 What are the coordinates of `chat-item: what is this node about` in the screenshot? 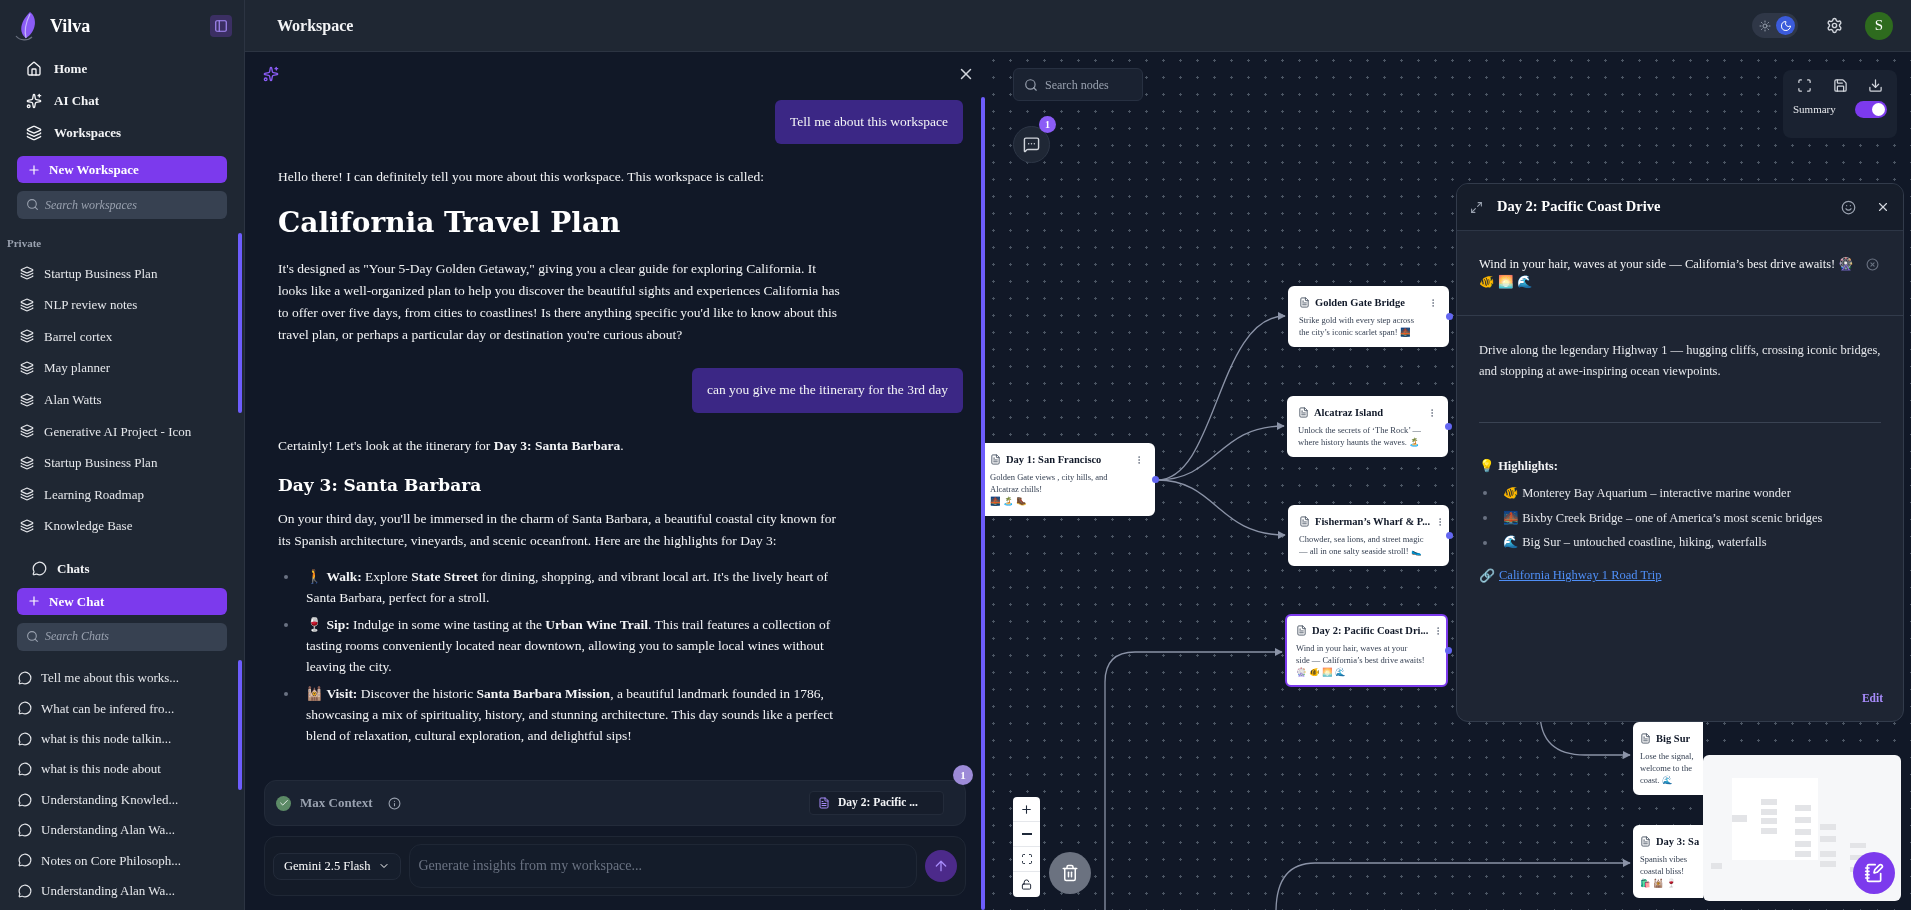 It's located at (131, 769).